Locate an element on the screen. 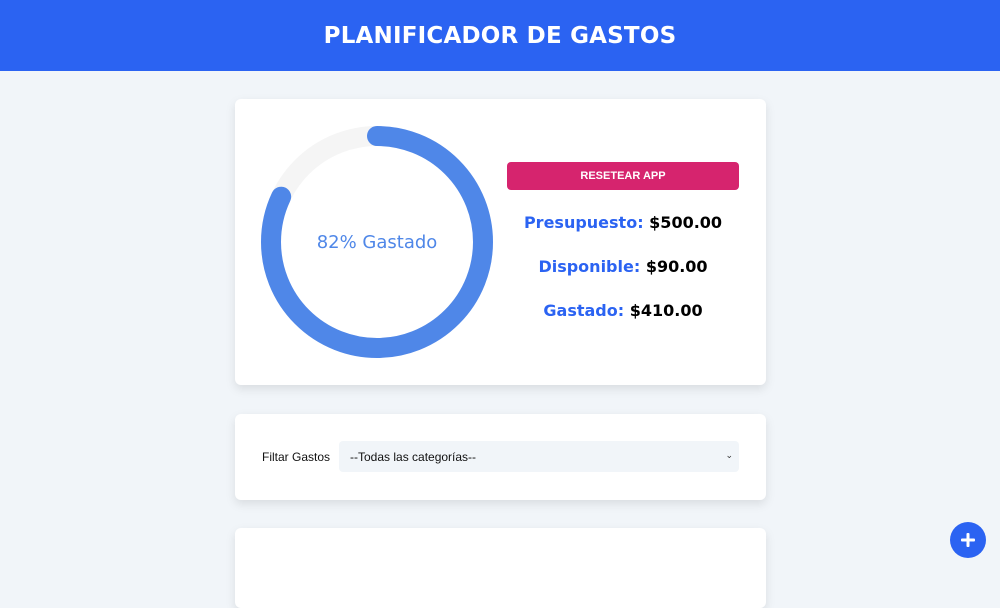 The height and width of the screenshot is (608, 1000). stat-key: Presupuesto: is located at coordinates (583, 222).